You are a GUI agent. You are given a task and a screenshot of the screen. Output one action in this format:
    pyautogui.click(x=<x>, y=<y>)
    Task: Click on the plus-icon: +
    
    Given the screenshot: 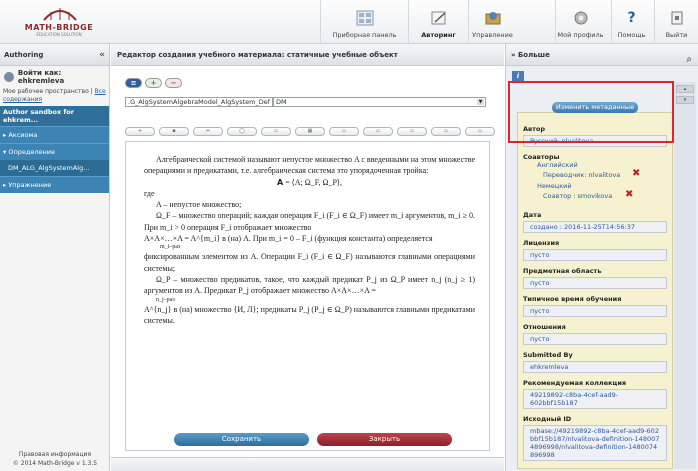 What is the action you would take?
    pyautogui.click(x=140, y=131)
    